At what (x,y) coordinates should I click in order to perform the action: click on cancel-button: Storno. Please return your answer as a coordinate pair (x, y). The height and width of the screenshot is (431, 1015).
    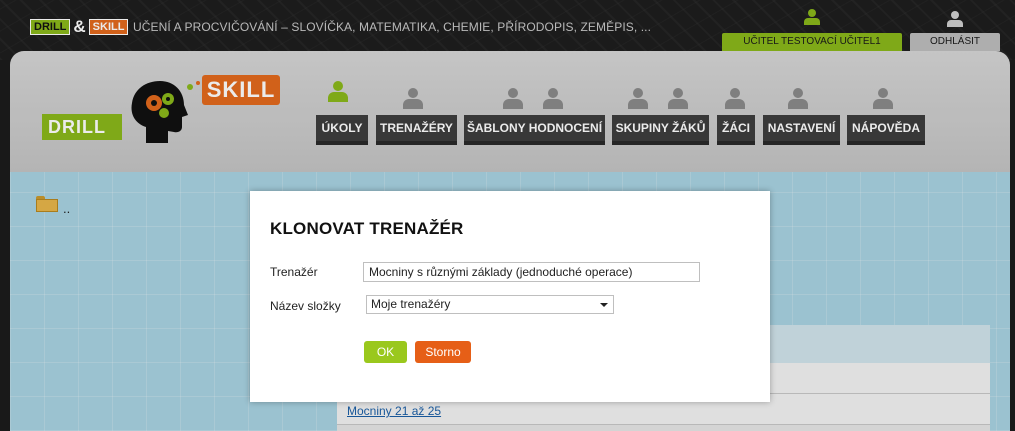
    Looking at the image, I should click on (443, 352).